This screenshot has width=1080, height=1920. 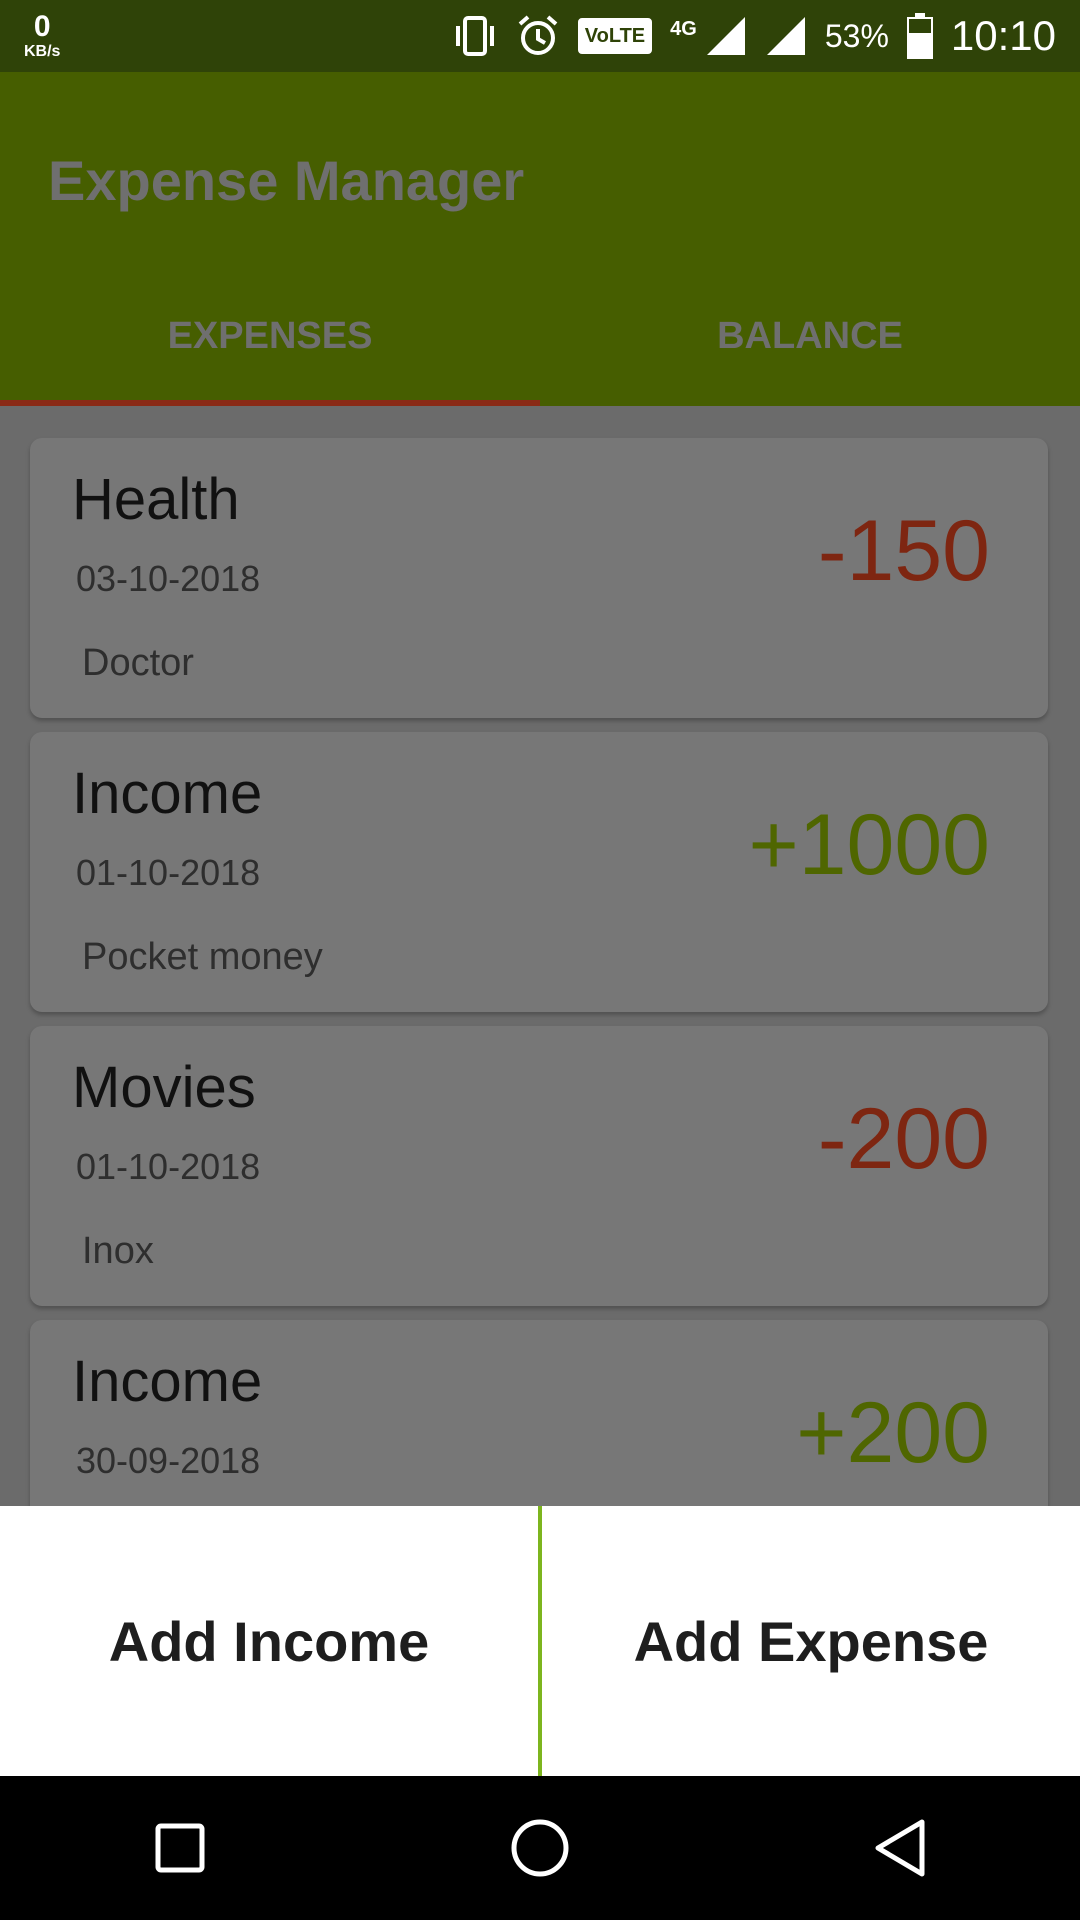 I want to click on battery-icon, so click(x=919, y=36).